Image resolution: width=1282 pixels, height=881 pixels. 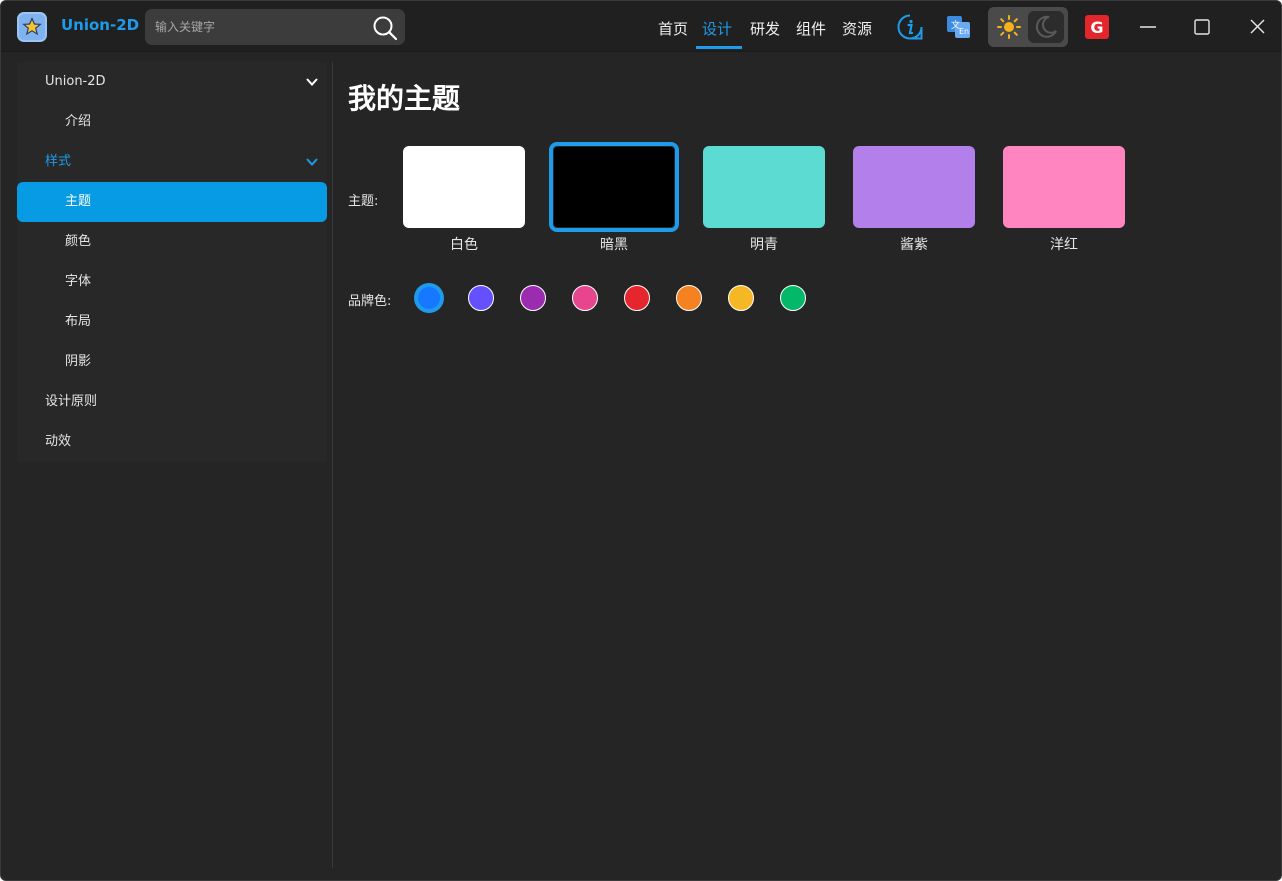 What do you see at coordinates (585, 298) in the screenshot?
I see `brand-color-pink` at bounding box center [585, 298].